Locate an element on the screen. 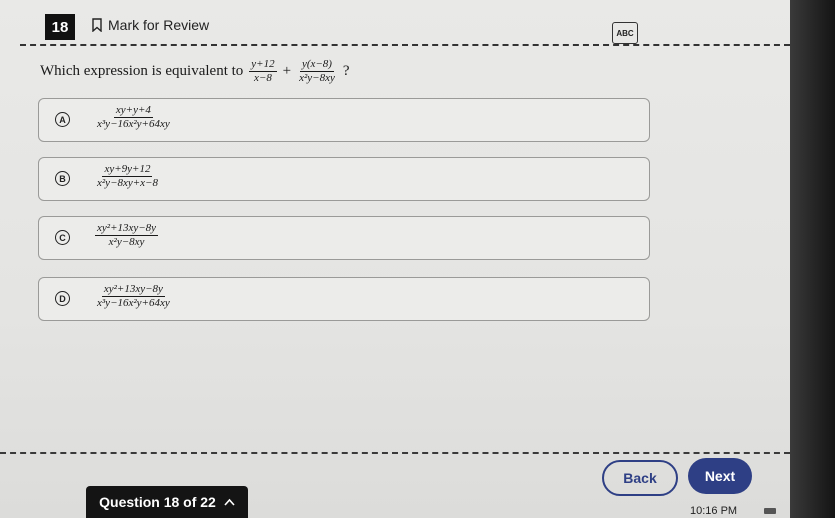 Image resolution: width=835 pixels, height=518 pixels. question-prefix: Which expression is equivalent to is located at coordinates (142, 70).